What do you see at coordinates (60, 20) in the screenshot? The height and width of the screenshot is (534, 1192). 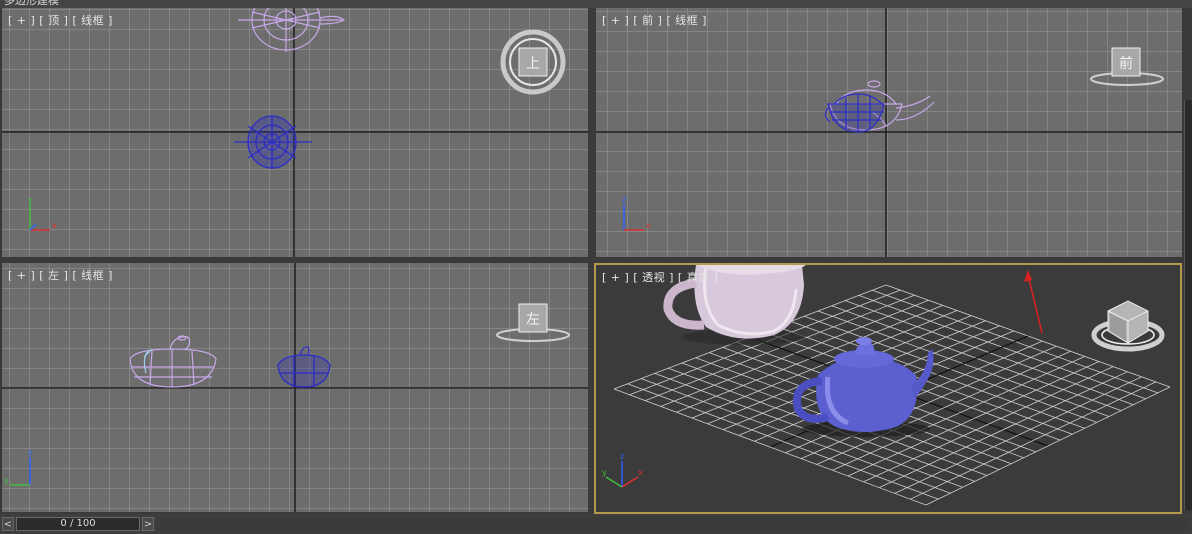 I see `viewport-label-top: [ + ] [ 顶 ] [ 线框 ]` at bounding box center [60, 20].